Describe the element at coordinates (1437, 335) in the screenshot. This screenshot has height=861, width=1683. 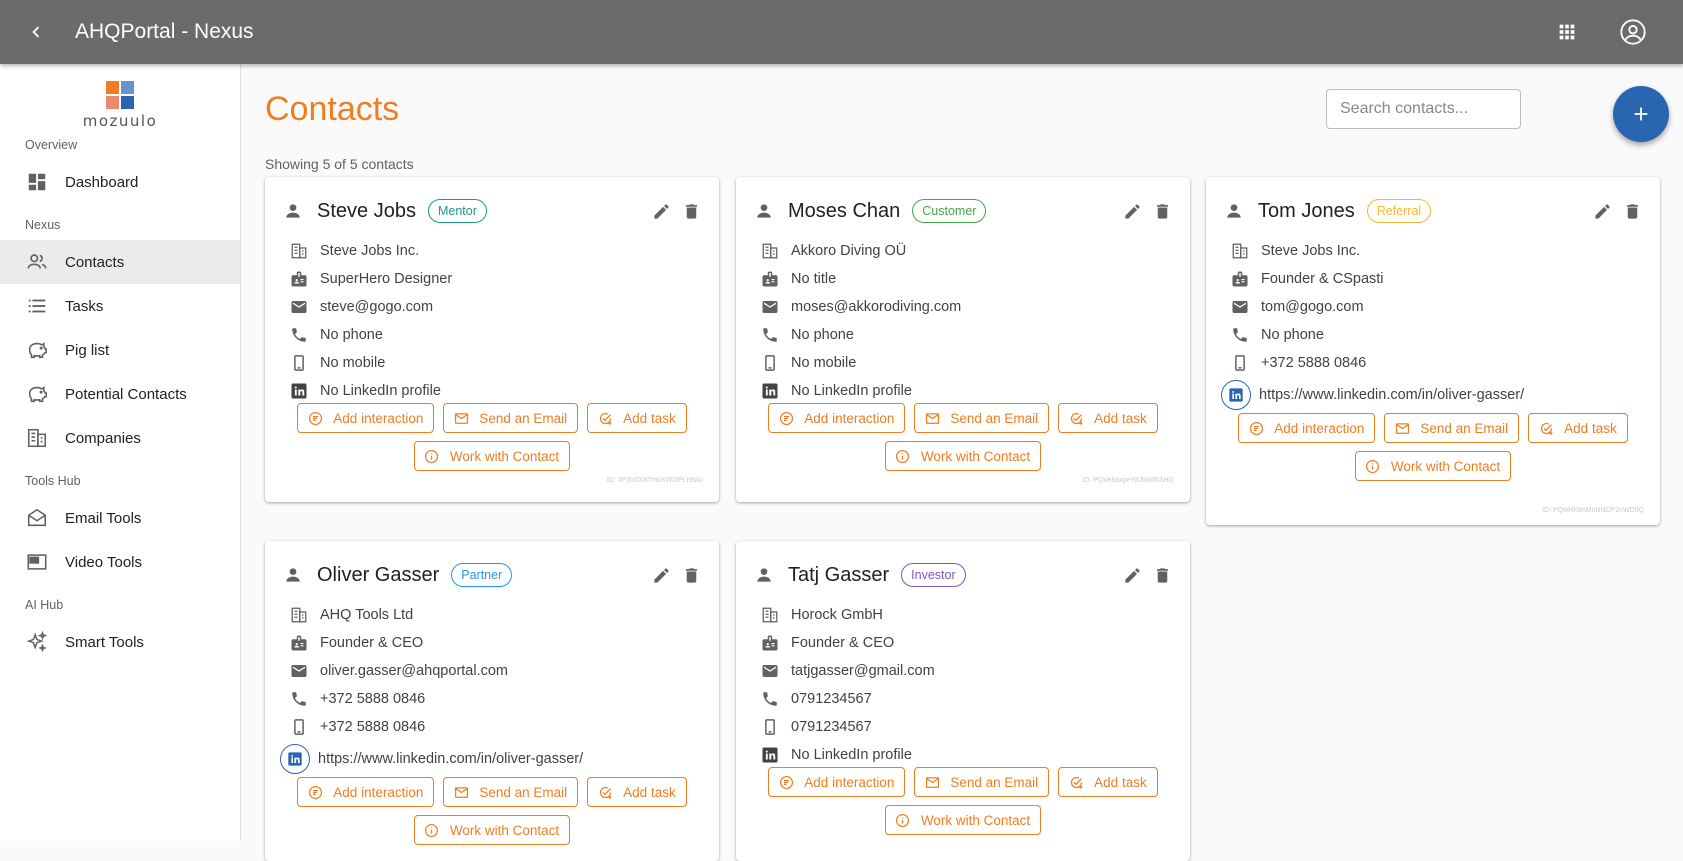
I see `phone-row: No phone` at that location.